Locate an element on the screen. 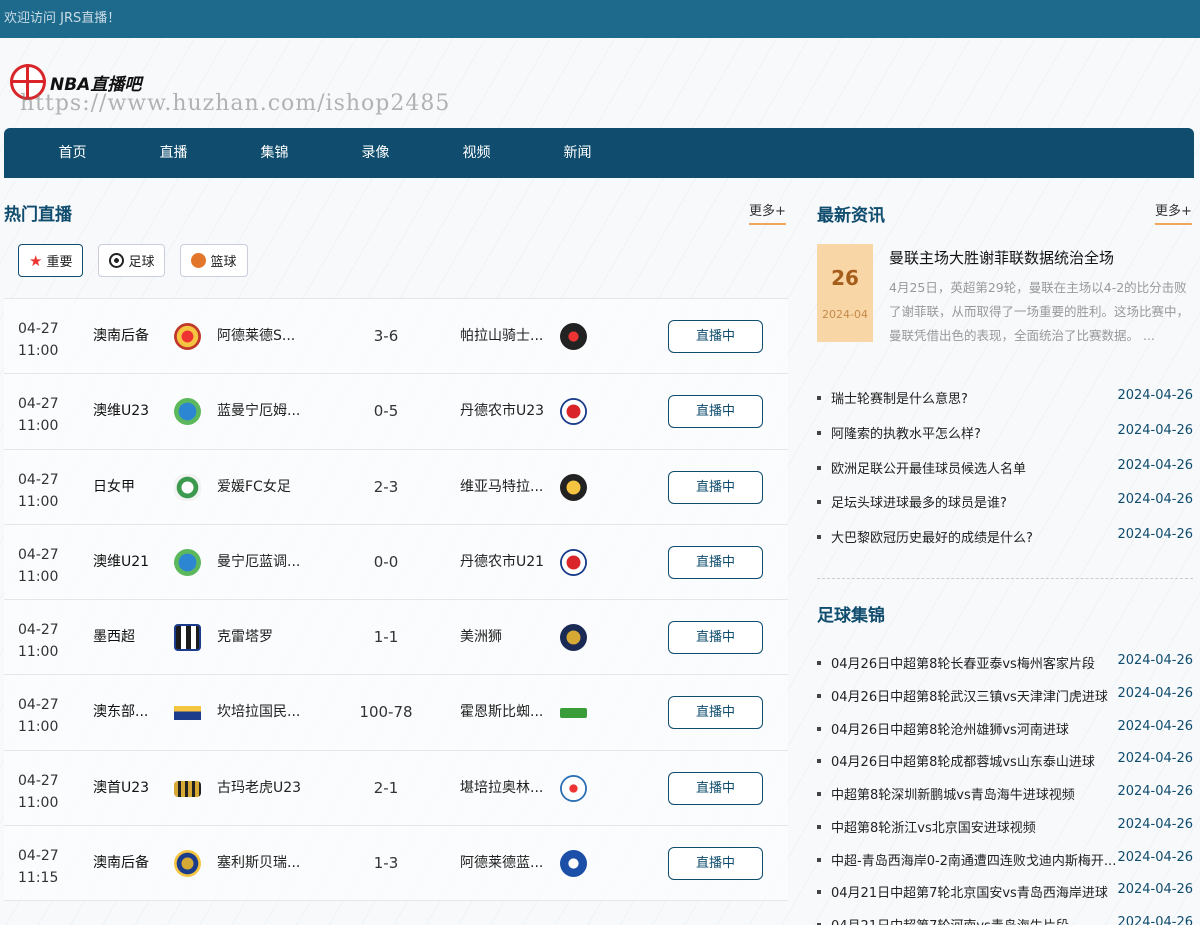  filter-football: 足球 is located at coordinates (132, 260).